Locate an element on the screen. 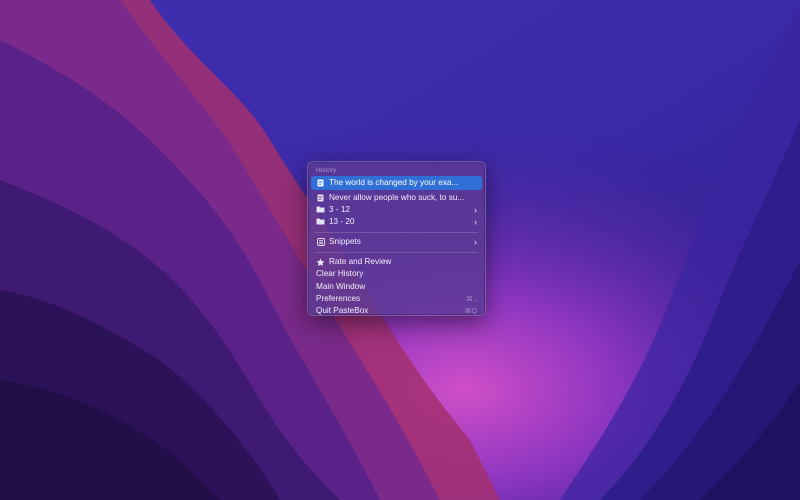  clear-history-label: Clear History is located at coordinates (340, 274).